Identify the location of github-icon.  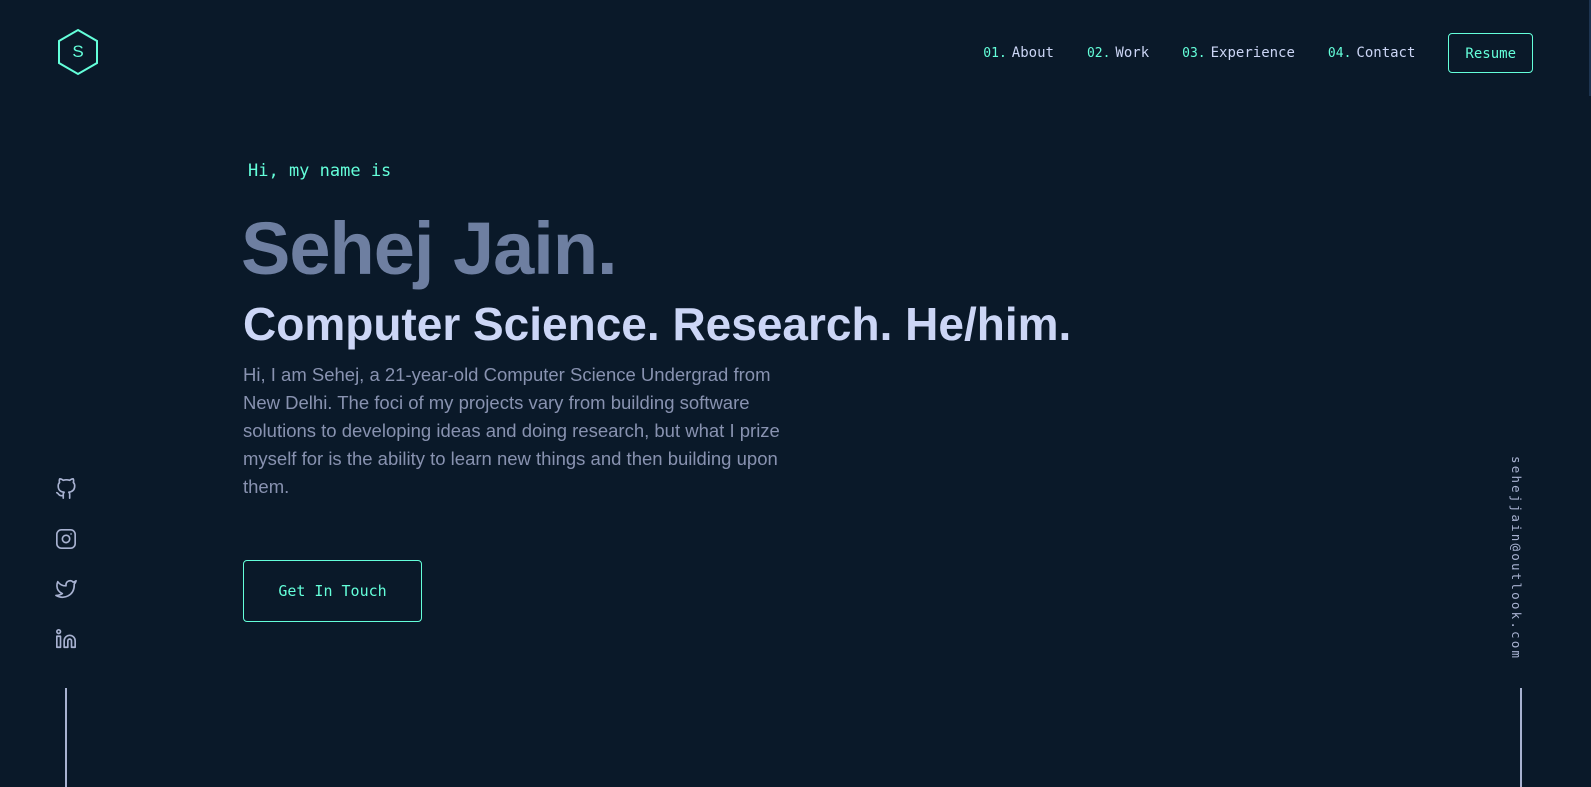
(66, 488).